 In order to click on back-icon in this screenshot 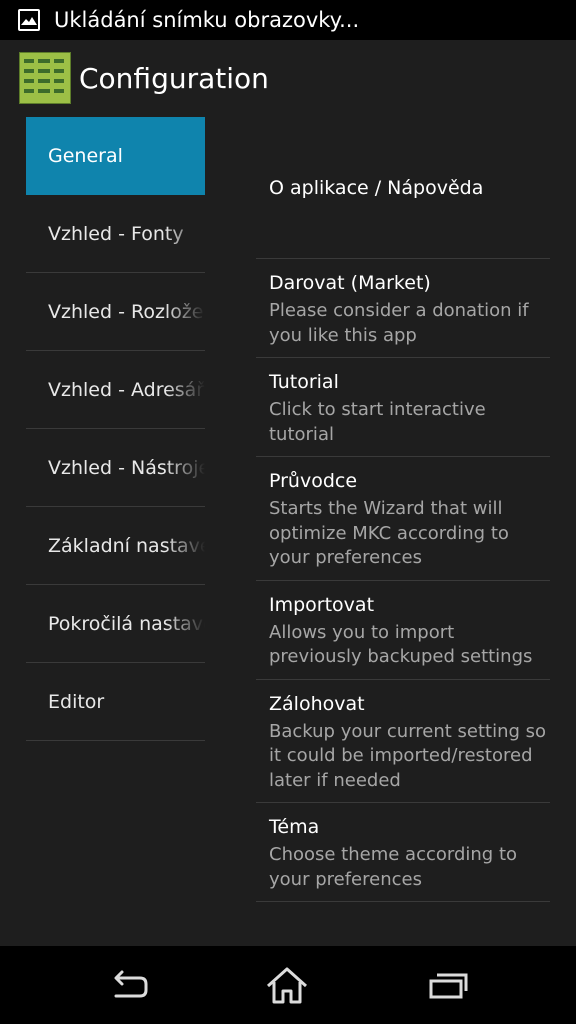, I will do `click(128, 986)`.